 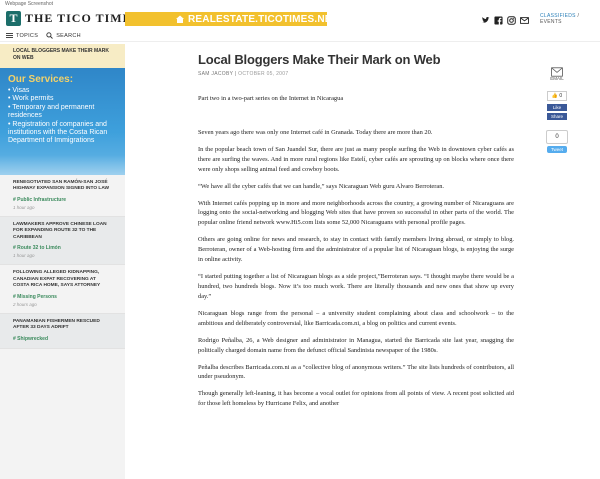 What do you see at coordinates (263, 74) in the screenshot?
I see `publish-date: OCTOBER 05, 2007` at bounding box center [263, 74].